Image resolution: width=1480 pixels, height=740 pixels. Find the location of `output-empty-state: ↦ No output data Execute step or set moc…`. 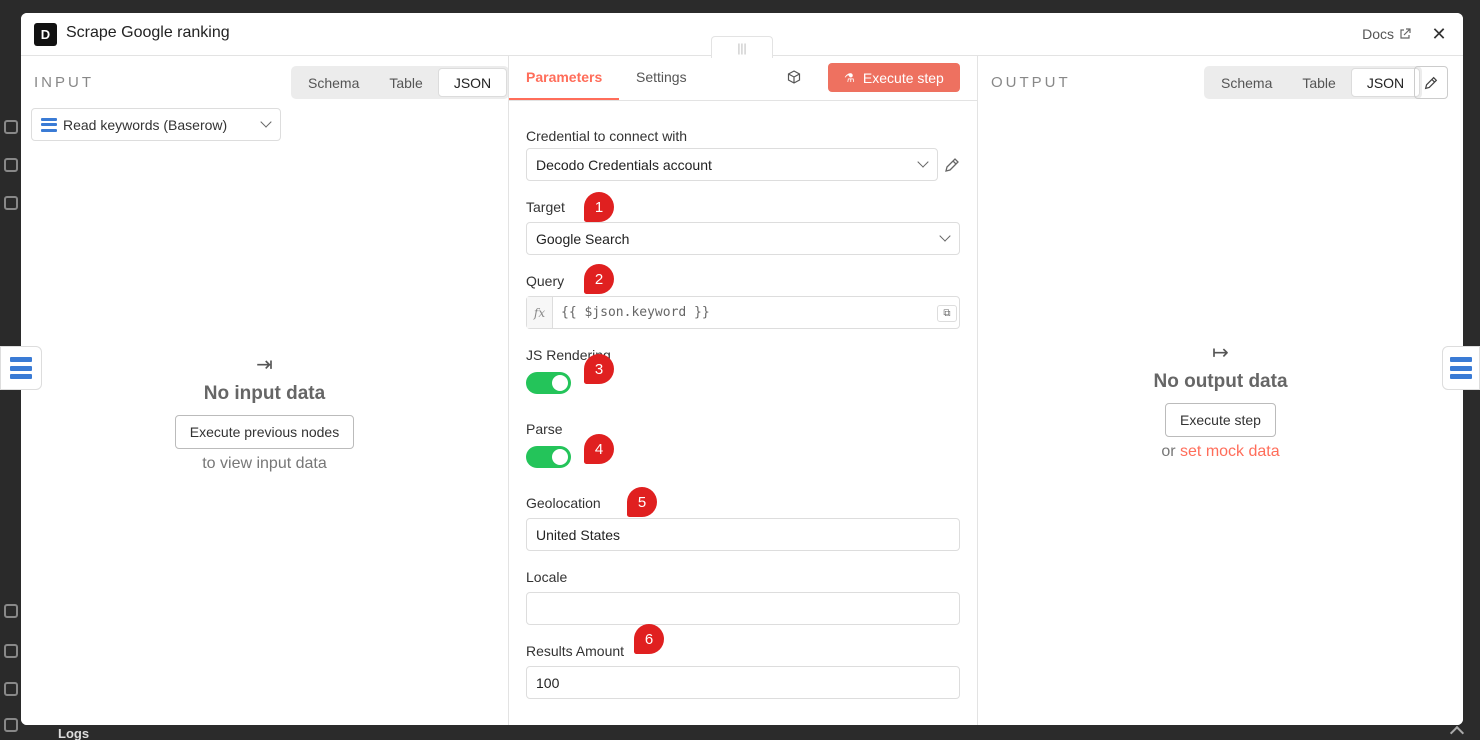

output-empty-state: ↦ No output data Execute step or set moc… is located at coordinates (1220, 400).